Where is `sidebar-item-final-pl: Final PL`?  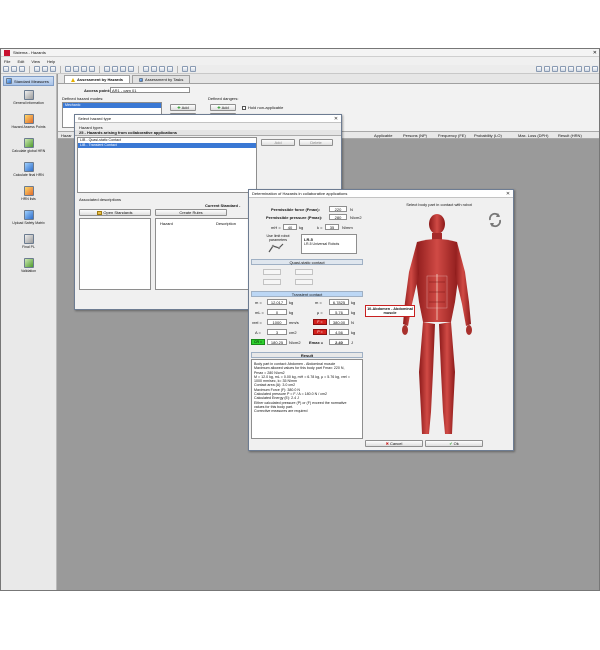 sidebar-item-final-pl: Final PL is located at coordinates (28, 244).